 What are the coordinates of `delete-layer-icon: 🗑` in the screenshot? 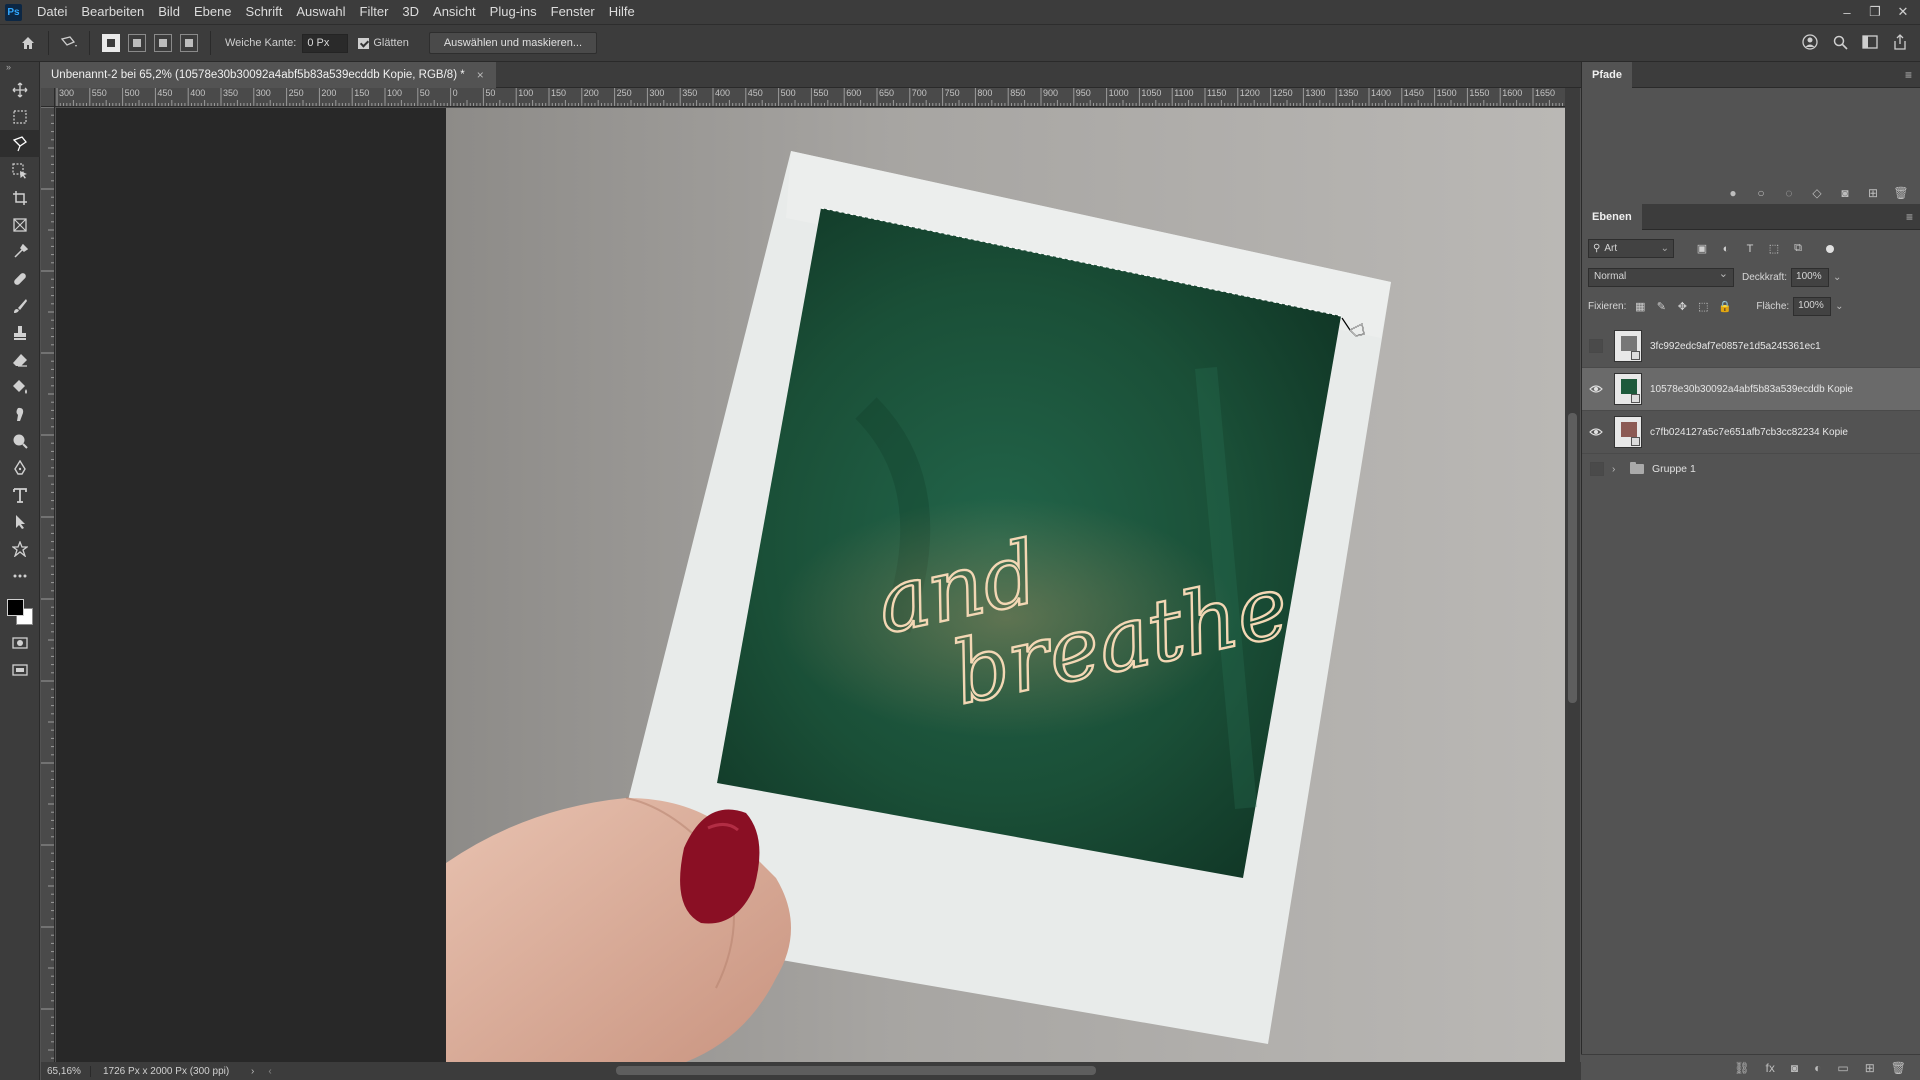 It's located at (1898, 1068).